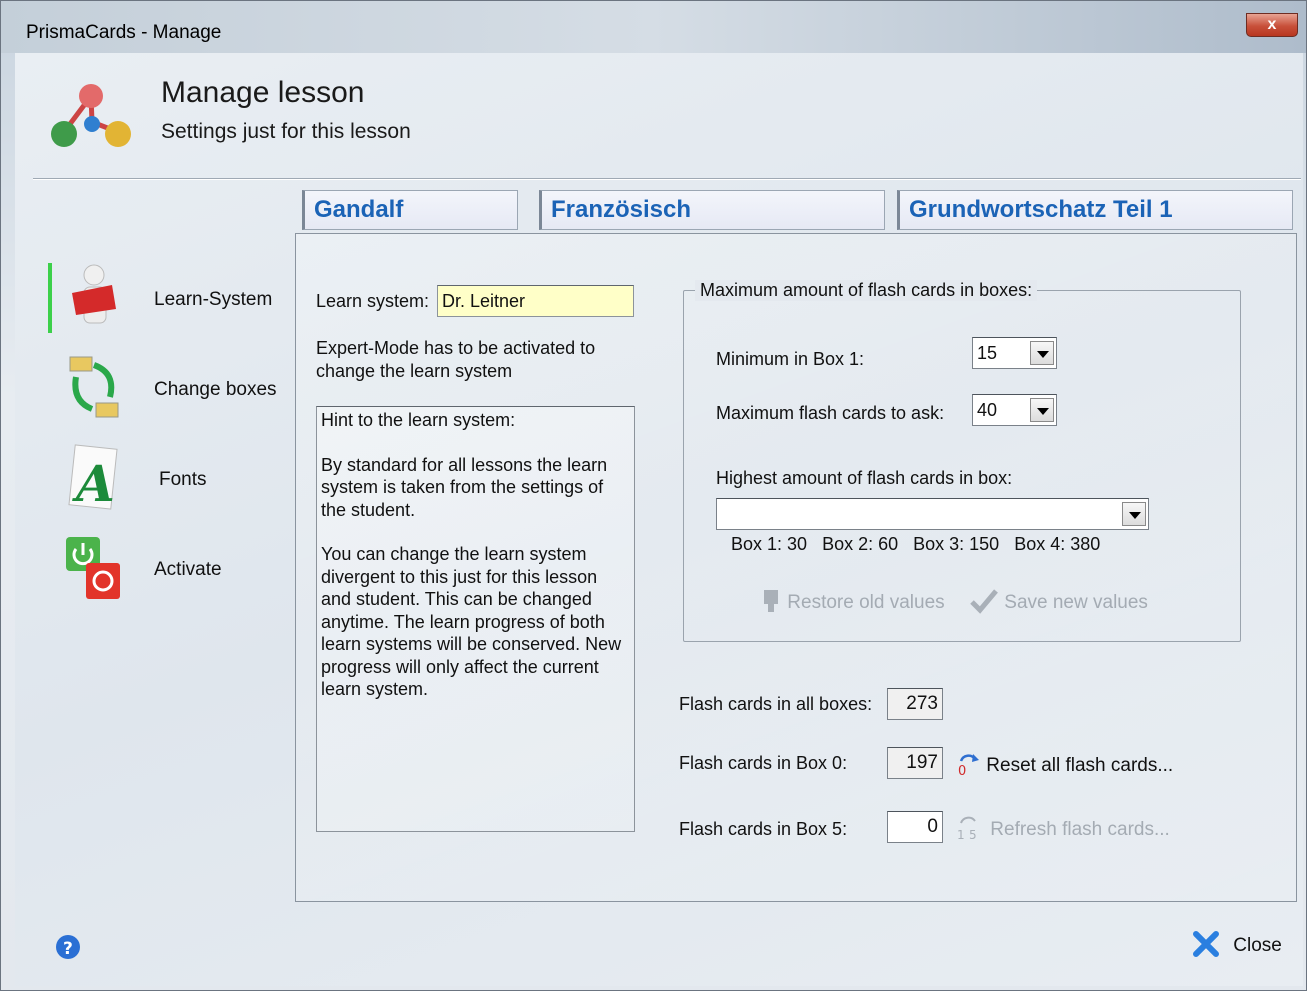  I want to click on box5-label: Flash cards in Box 5:, so click(763, 829).